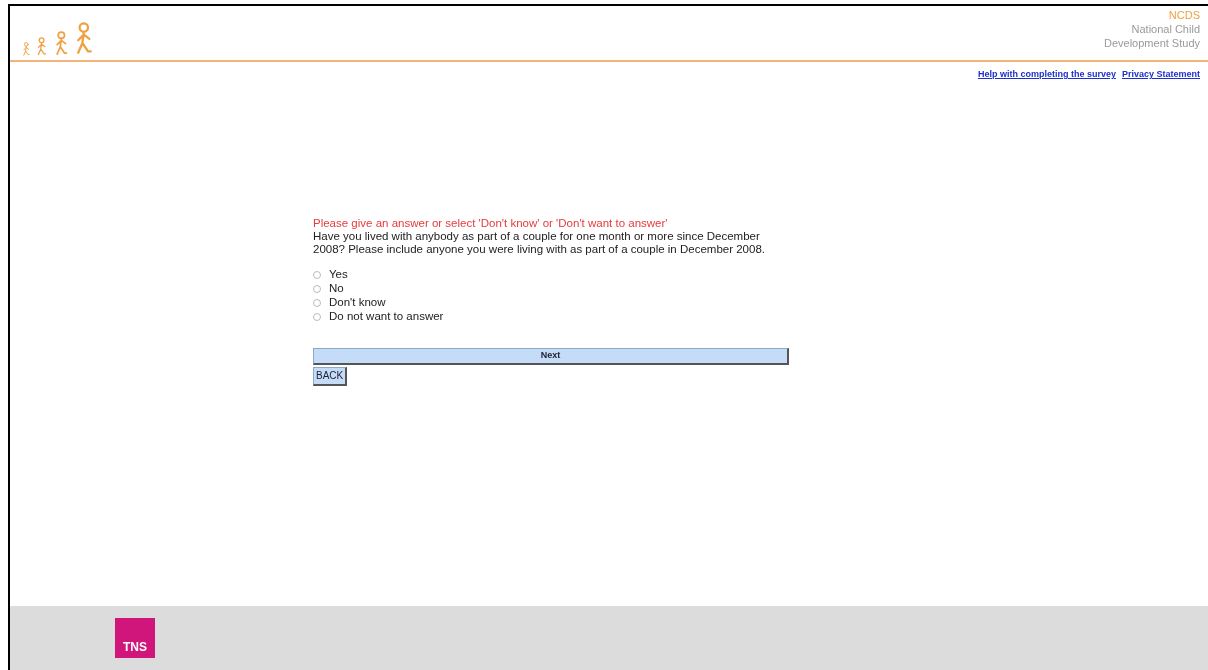 This screenshot has height=670, width=1208. What do you see at coordinates (551, 356) in the screenshot?
I see `next-button: Next` at bounding box center [551, 356].